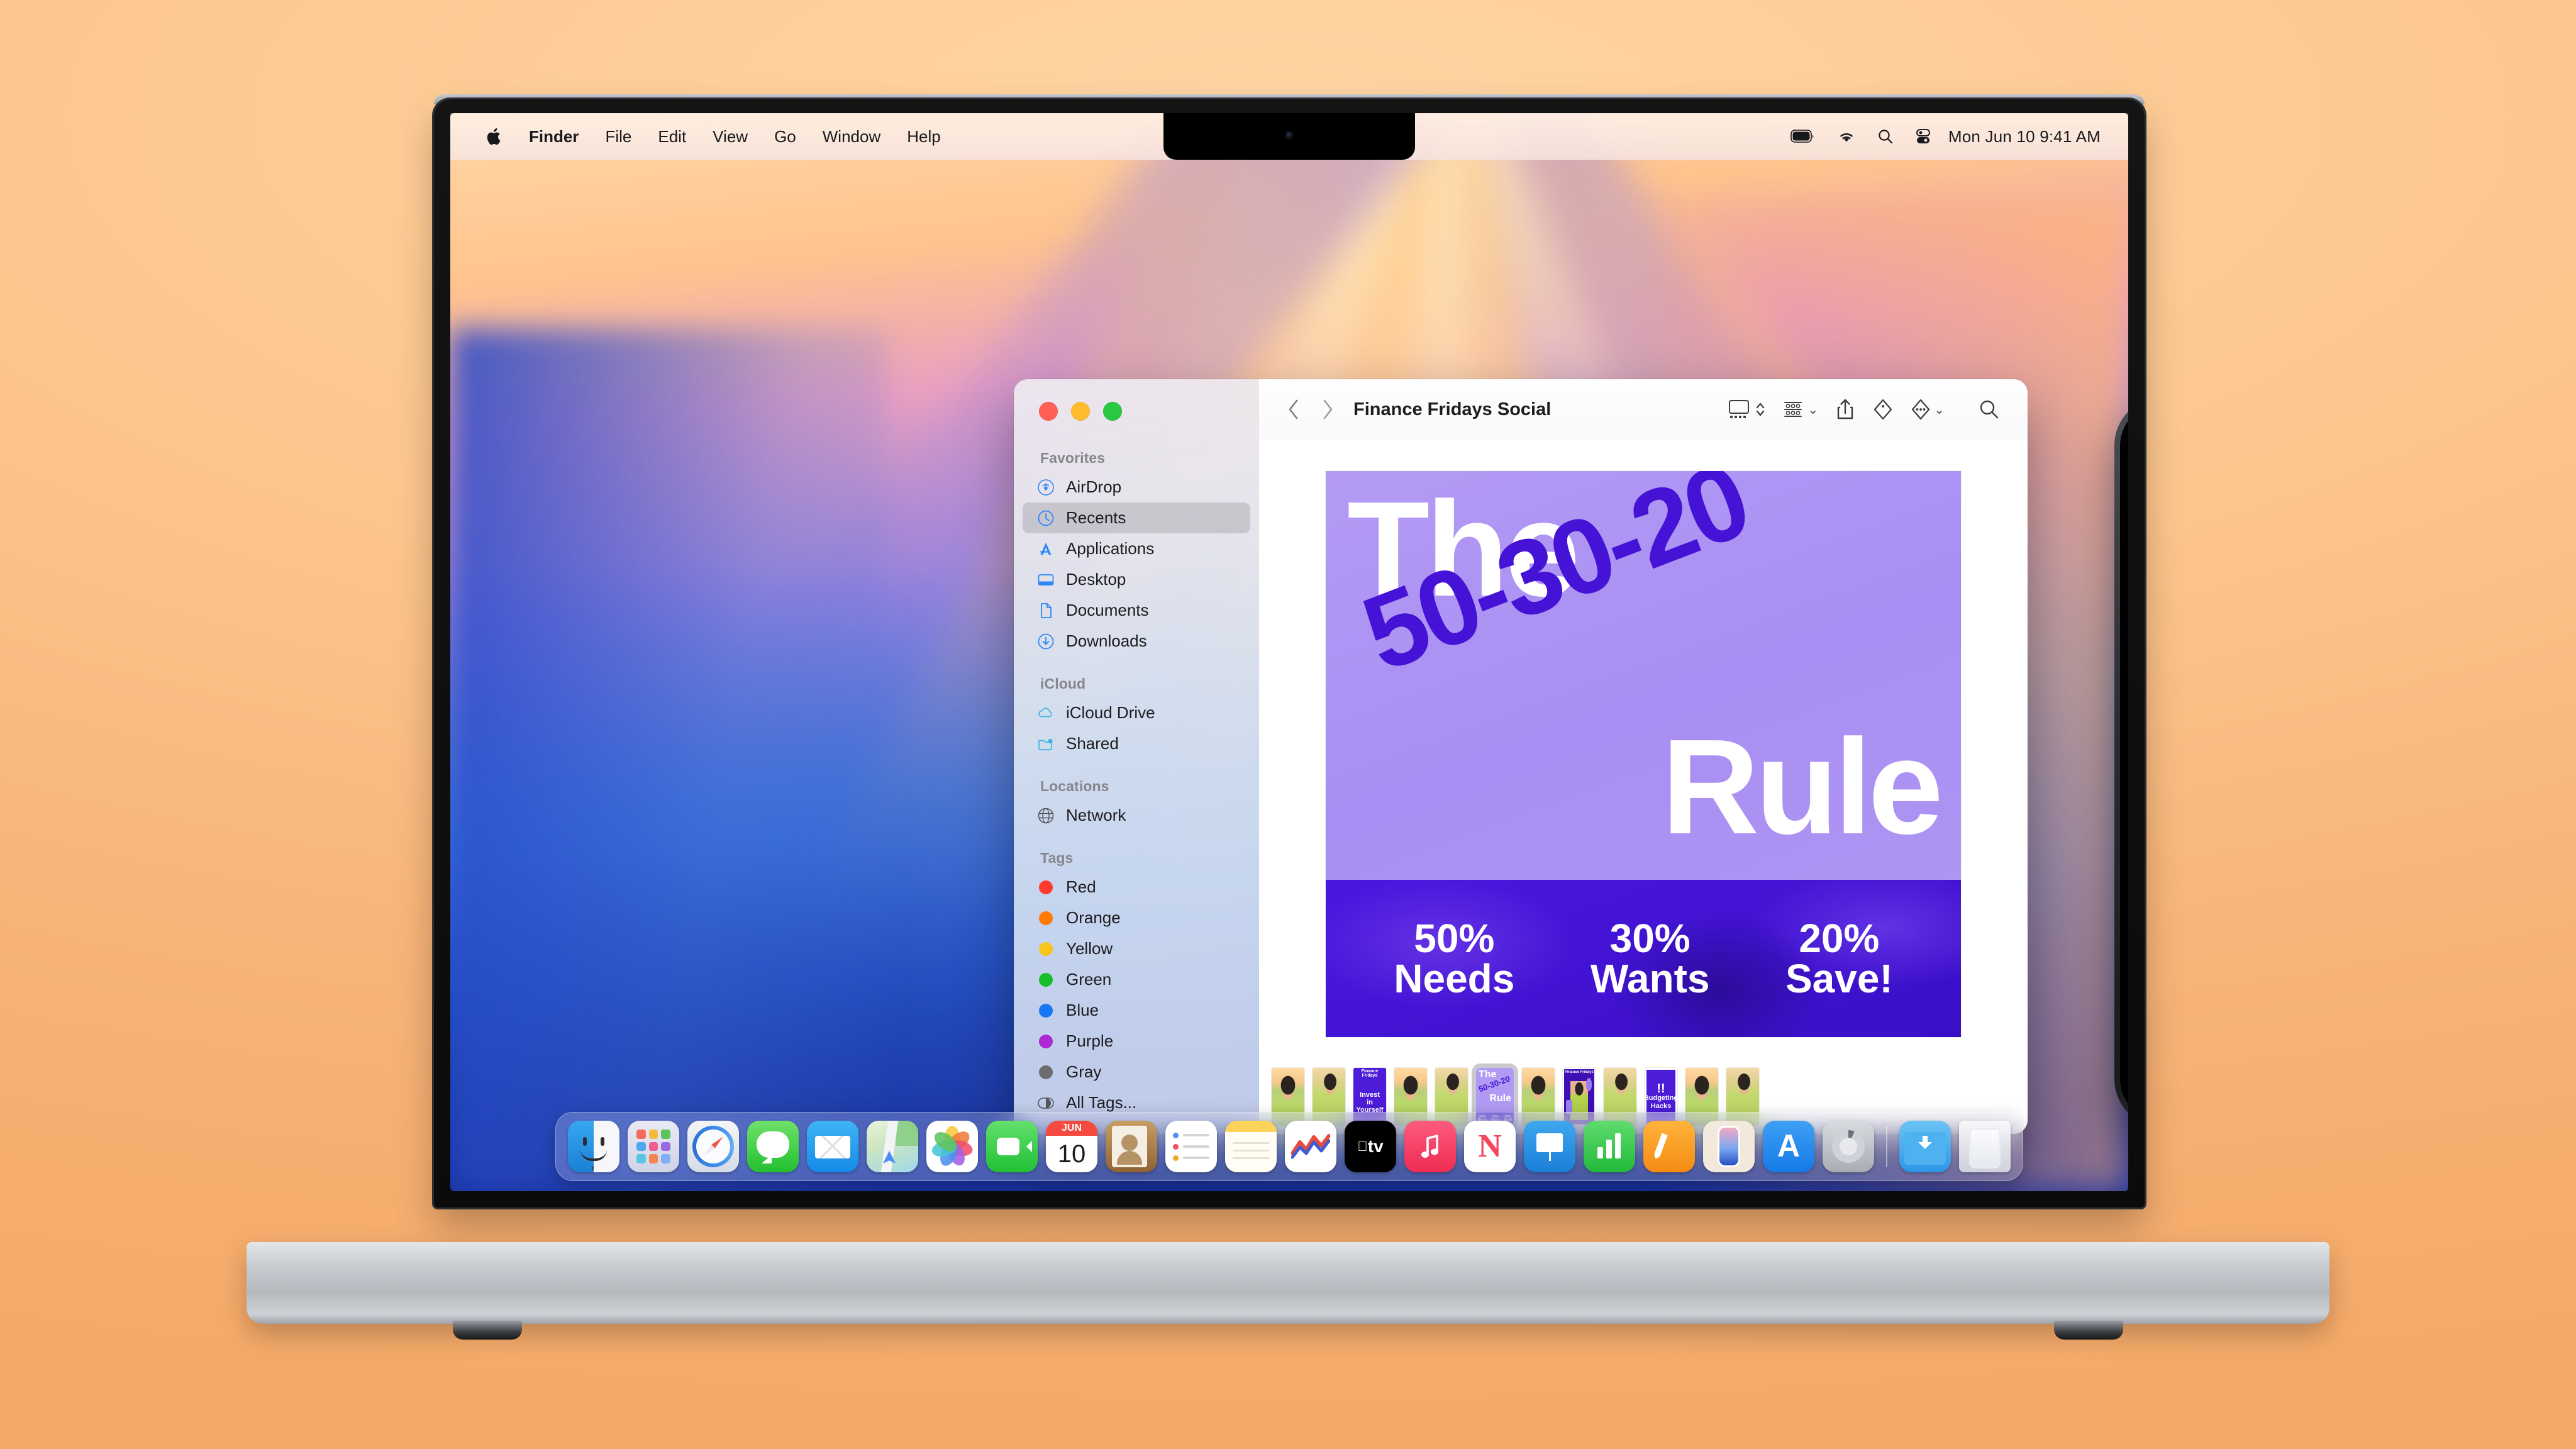 Image resolution: width=2576 pixels, height=1449 pixels. What do you see at coordinates (1649, 938) in the screenshot?
I see `stat-percent: 30%` at bounding box center [1649, 938].